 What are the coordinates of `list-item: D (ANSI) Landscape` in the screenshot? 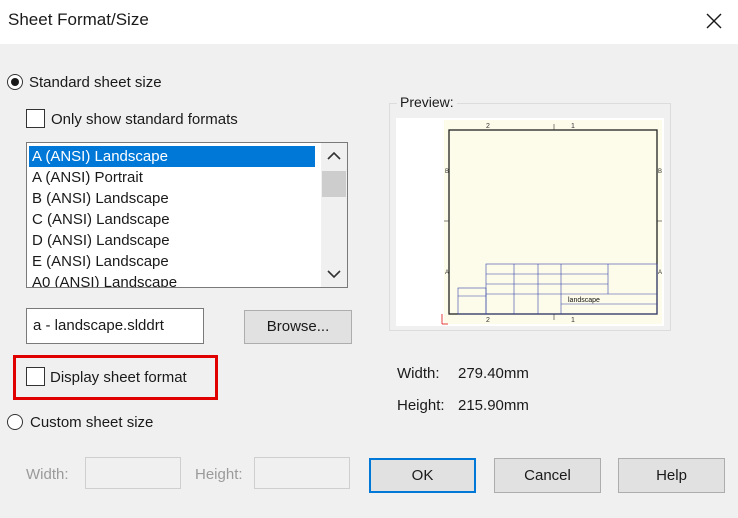 It's located at (99, 240).